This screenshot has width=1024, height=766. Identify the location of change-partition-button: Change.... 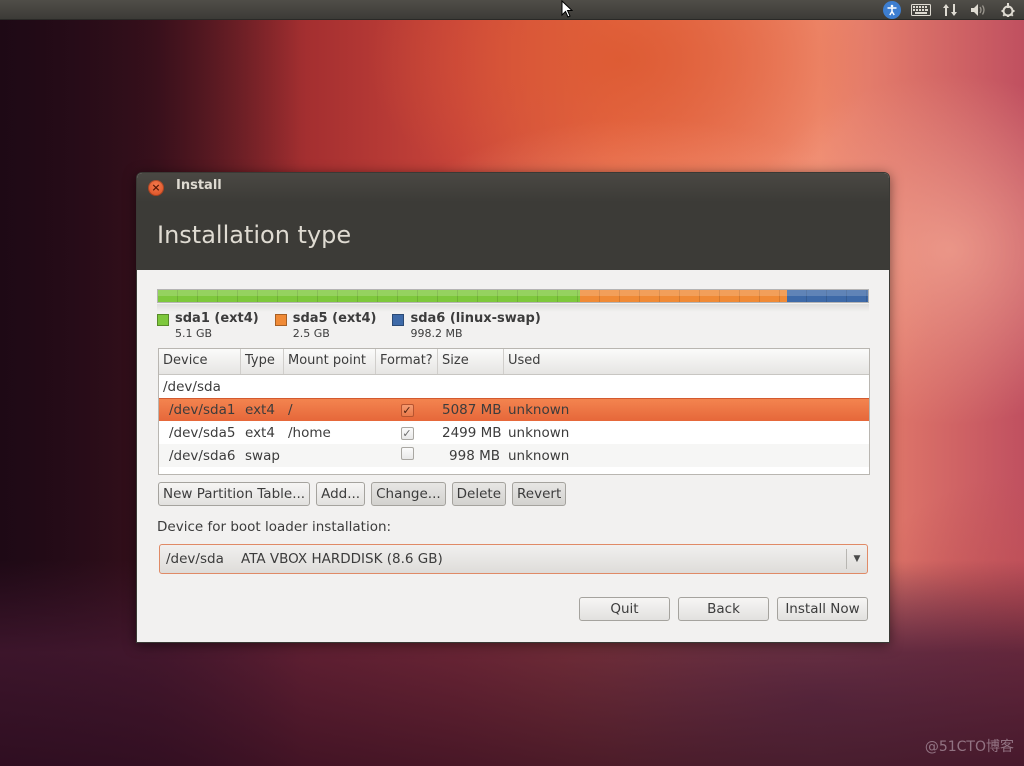
(408, 494).